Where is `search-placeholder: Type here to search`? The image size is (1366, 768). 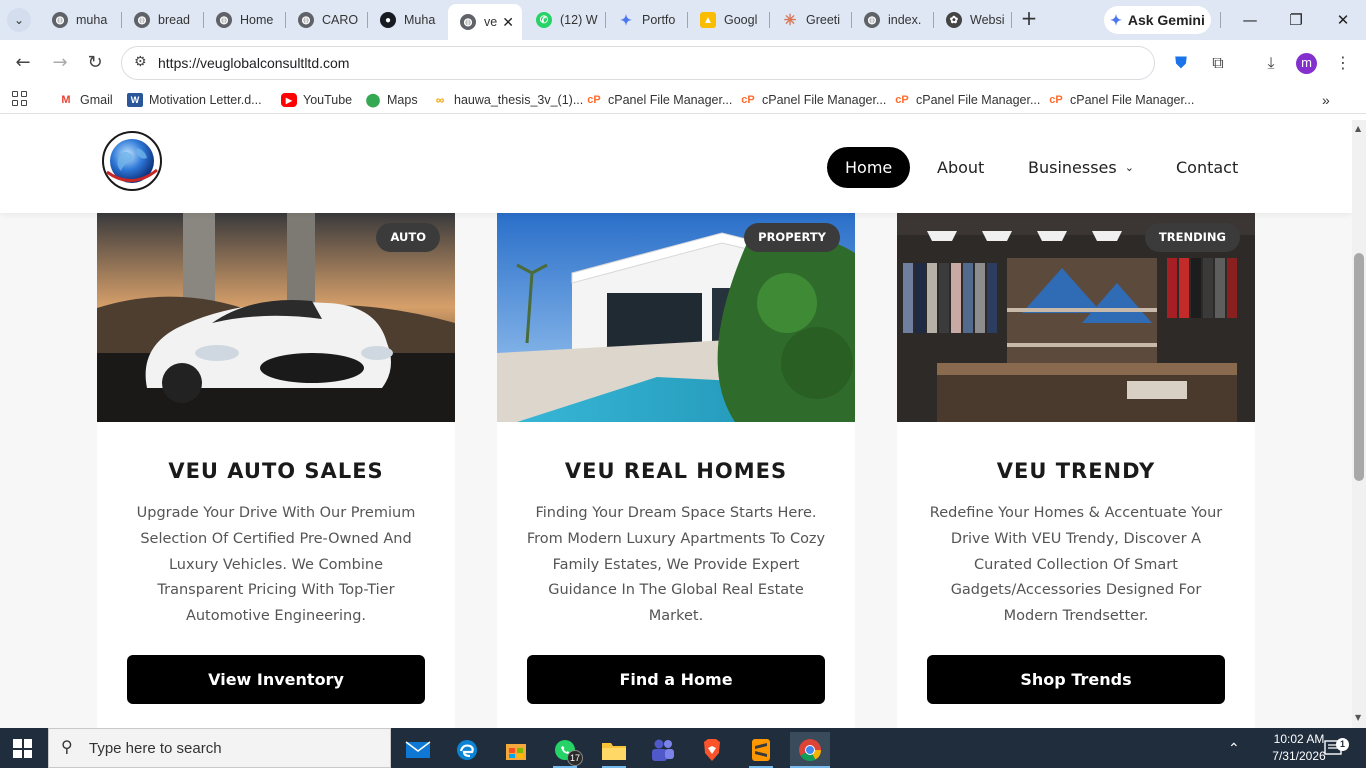
search-placeholder: Type here to search is located at coordinates (155, 748).